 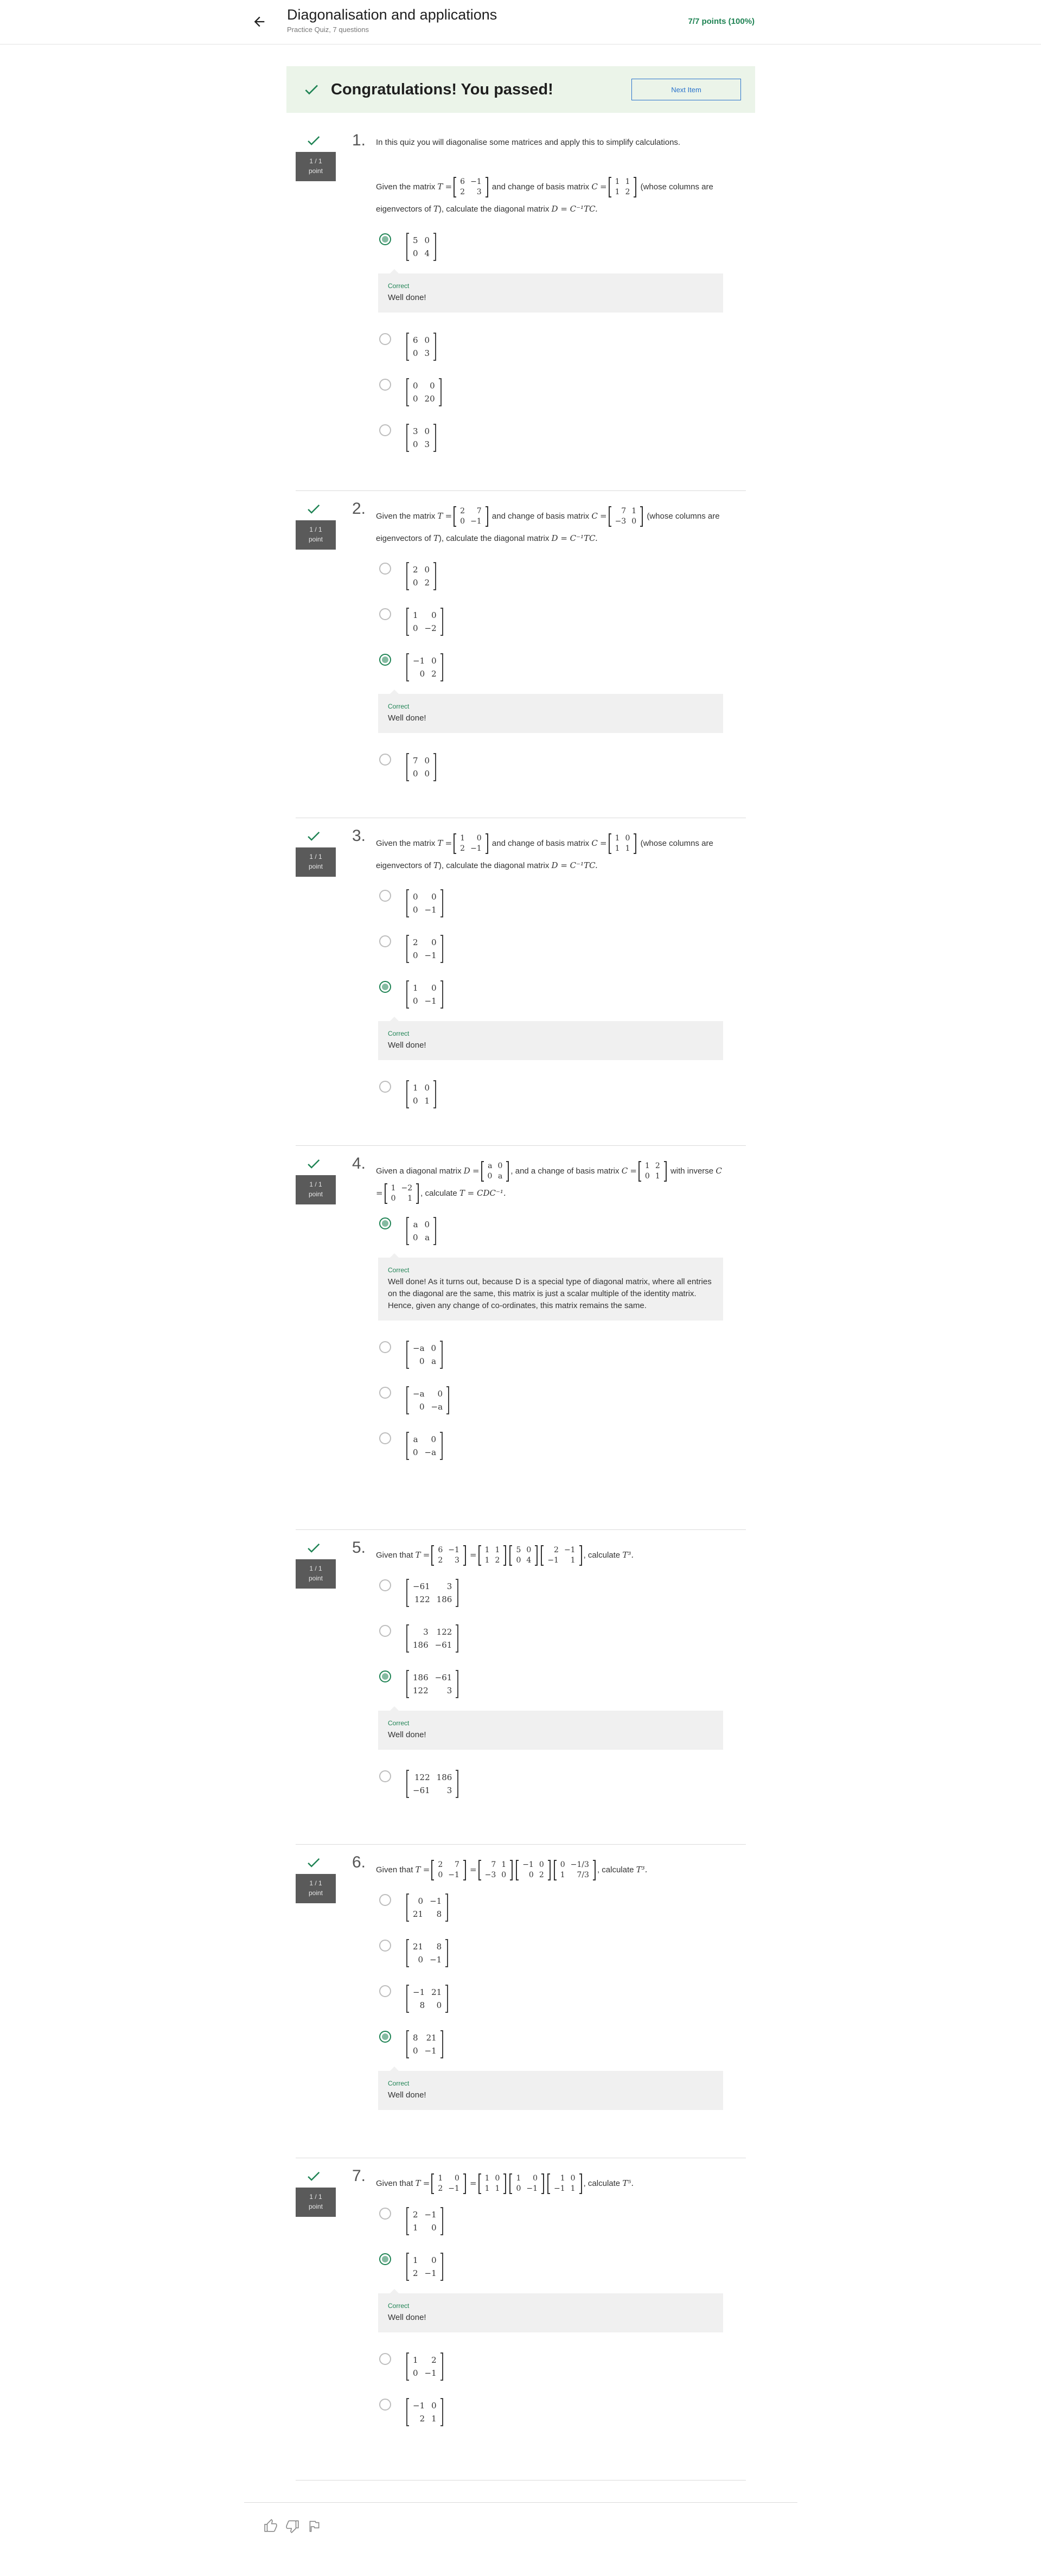 What do you see at coordinates (549, 1449) in the screenshot?
I see `answer-option: a 0 0 −a` at bounding box center [549, 1449].